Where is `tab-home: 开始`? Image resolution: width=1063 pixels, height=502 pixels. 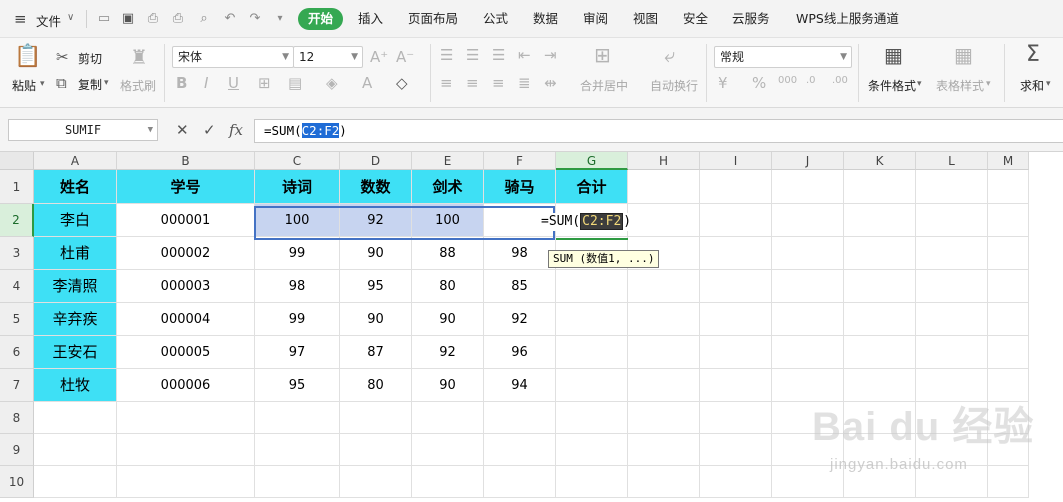
tab-home: 开始 is located at coordinates (321, 19).